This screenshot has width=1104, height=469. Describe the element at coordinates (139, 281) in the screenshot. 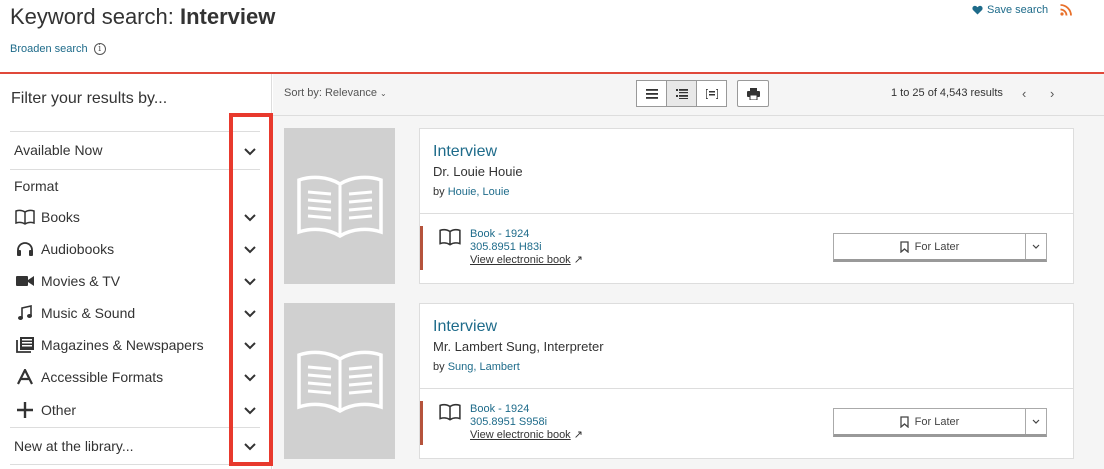

I see `filter-movies-tv: Movies & TV` at that location.